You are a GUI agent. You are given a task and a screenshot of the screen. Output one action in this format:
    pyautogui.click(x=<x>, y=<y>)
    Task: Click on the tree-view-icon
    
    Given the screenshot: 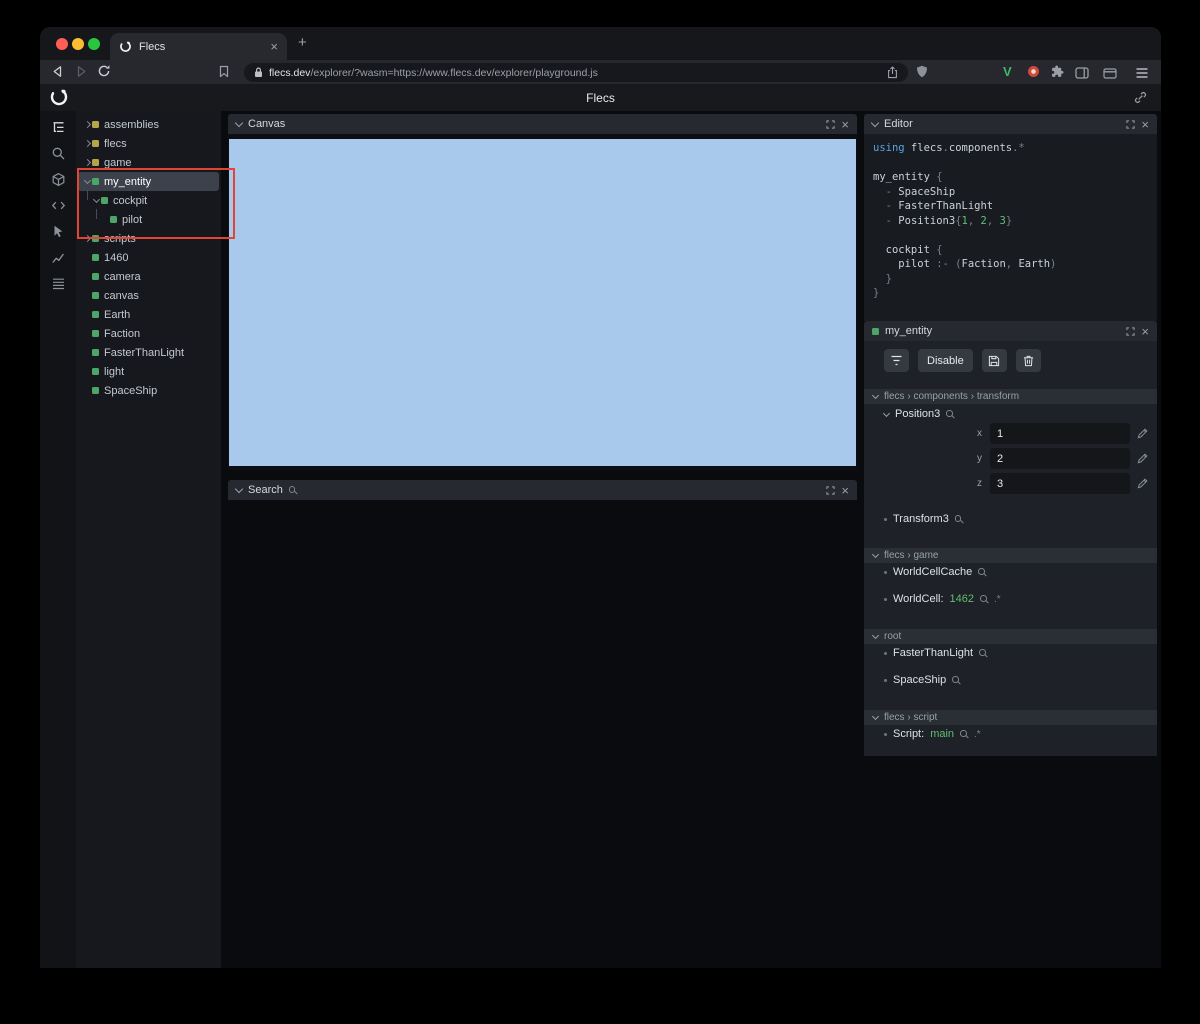 What is the action you would take?
    pyautogui.click(x=58, y=127)
    